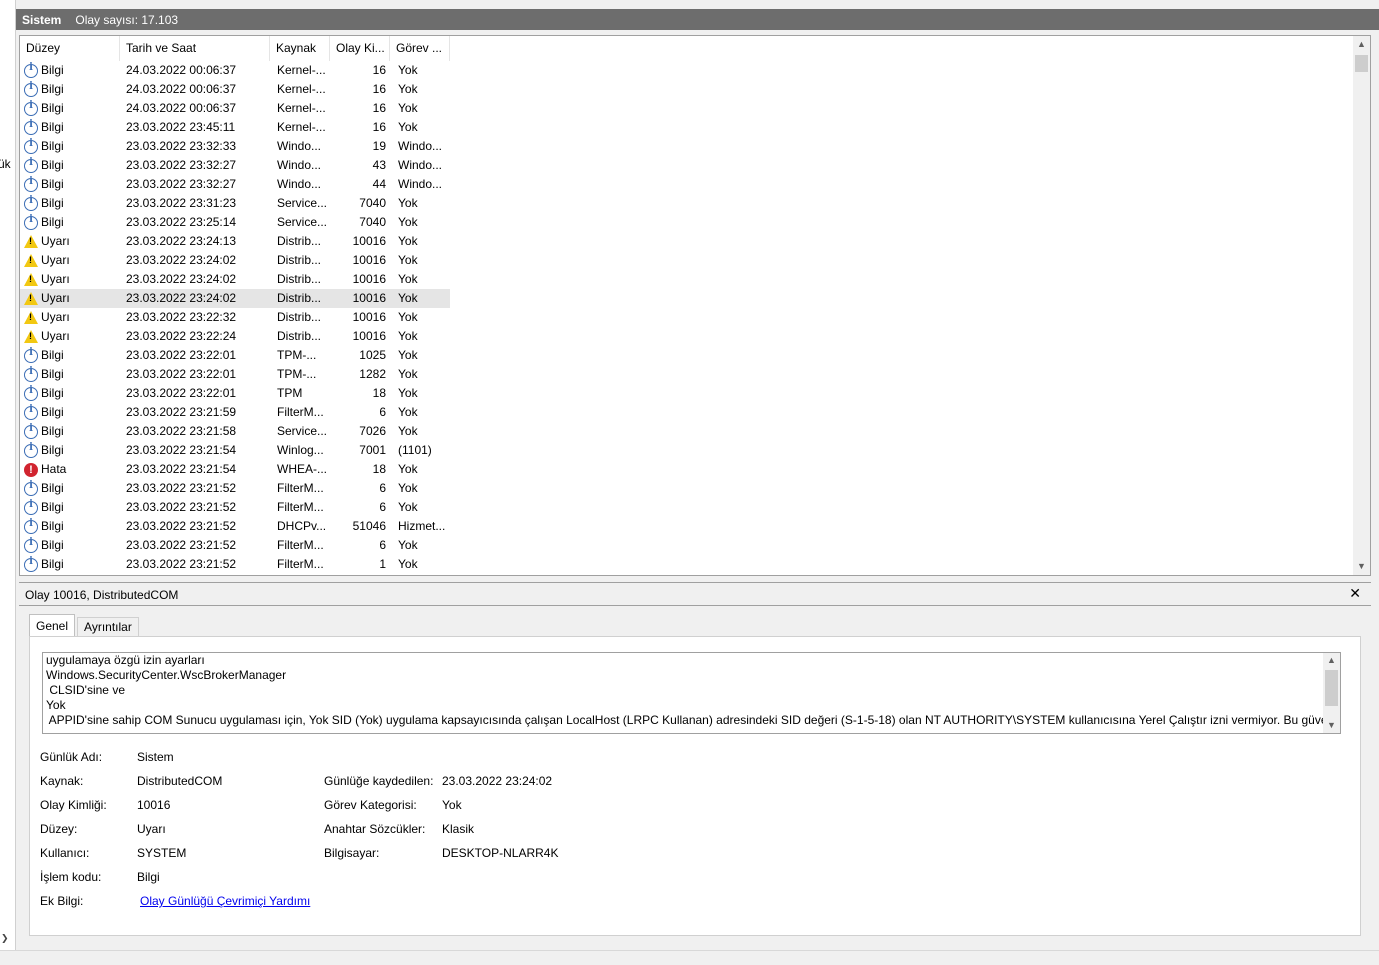 This screenshot has height=965, width=1379. I want to click on details-title: Olay 10016, DistributedCOM, so click(102, 595).